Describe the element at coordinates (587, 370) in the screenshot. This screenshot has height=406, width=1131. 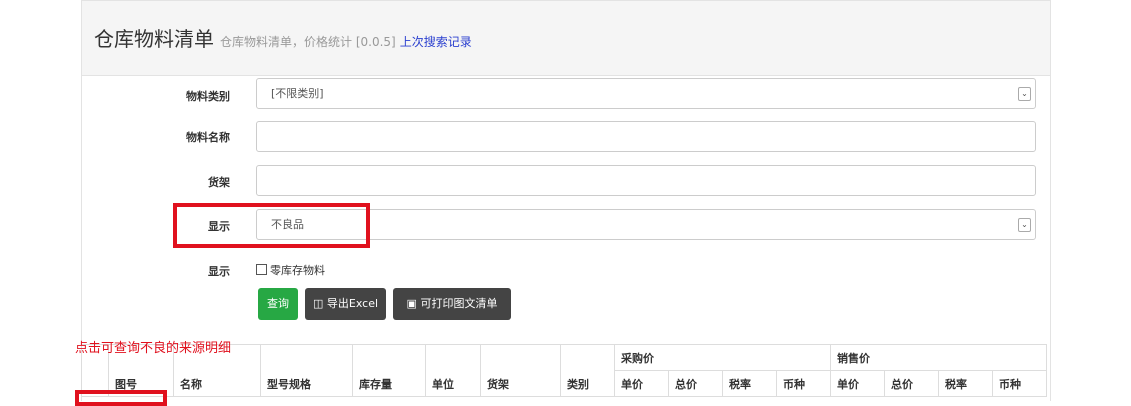
I see `column-header: 类别` at that location.